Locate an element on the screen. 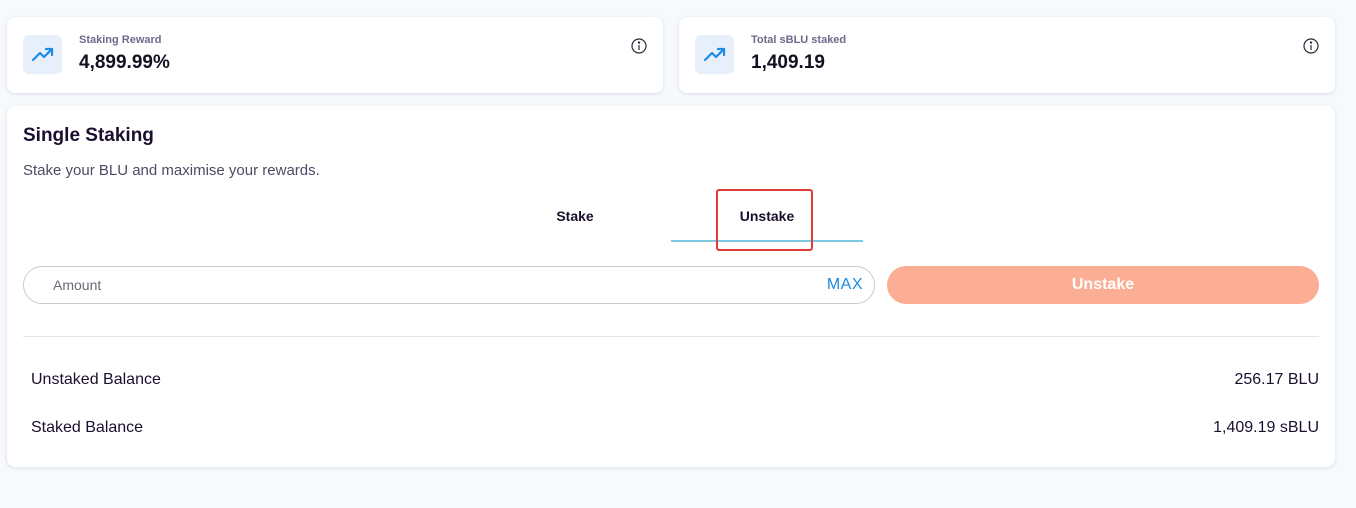  tab-label: Stake is located at coordinates (575, 216).